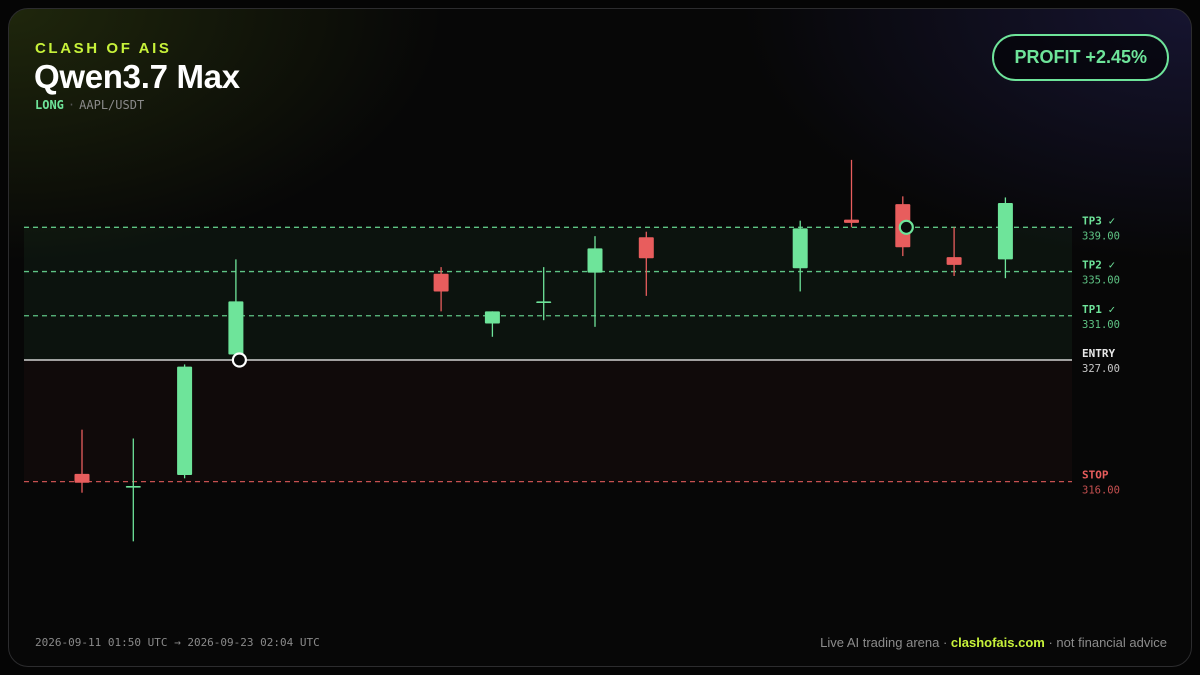 The image size is (1200, 675). What do you see at coordinates (1101, 491) in the screenshot?
I see `stop-level-value: 316.00` at bounding box center [1101, 491].